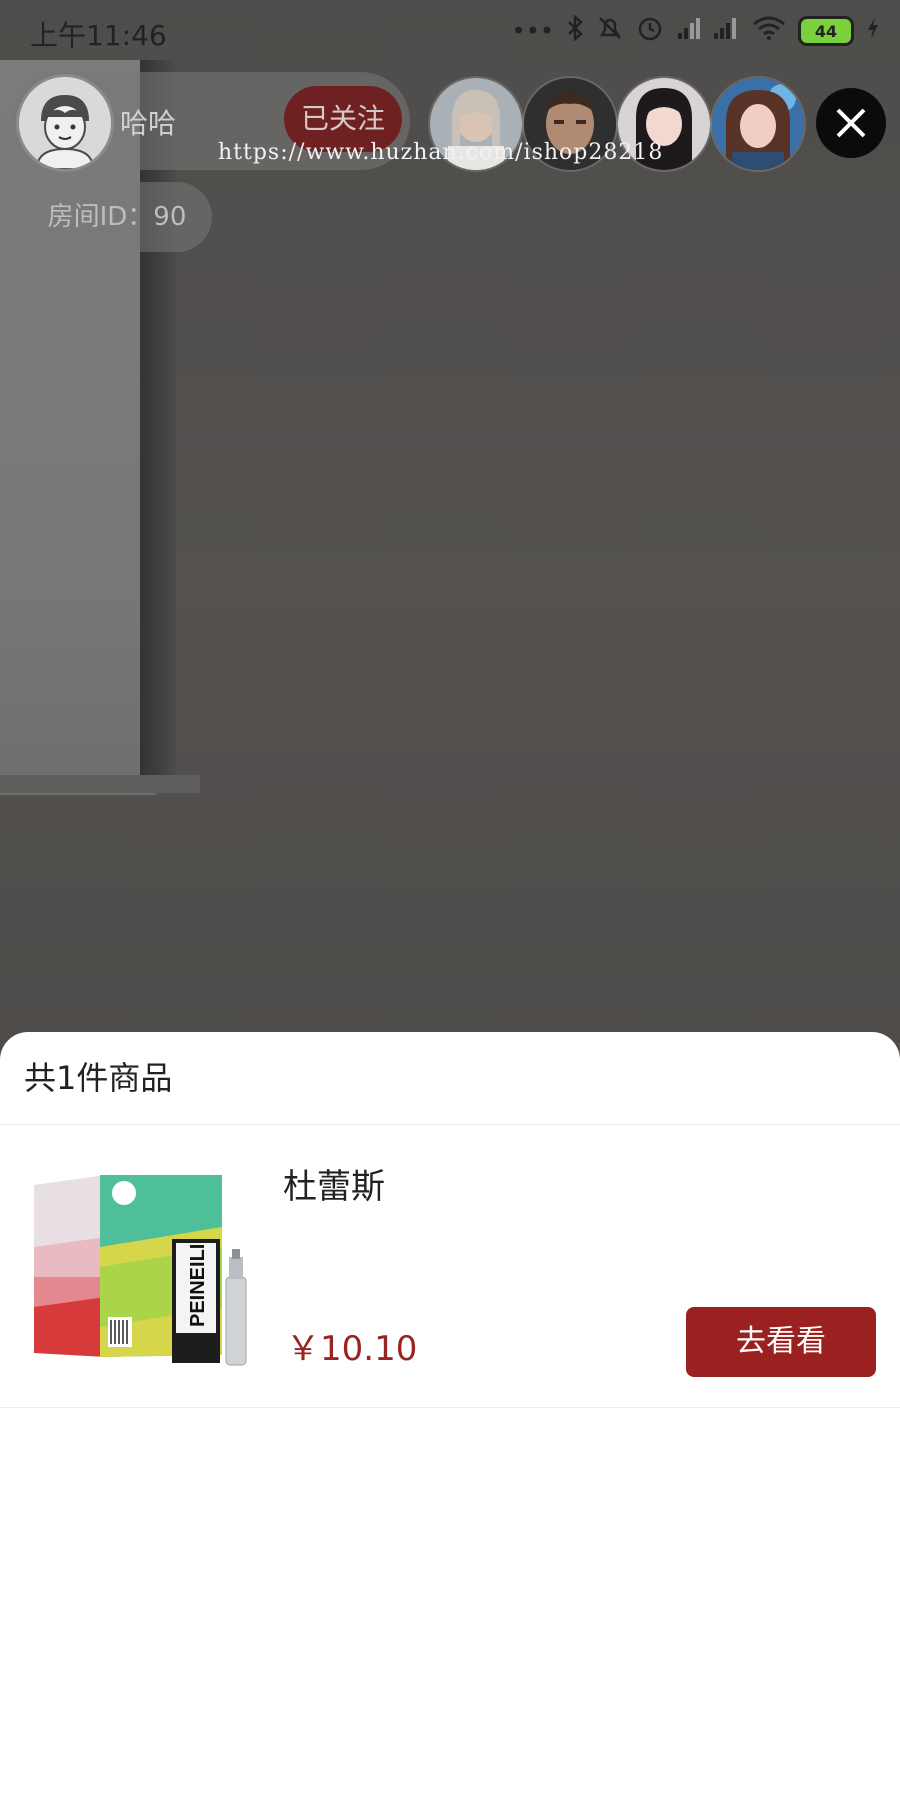 This screenshot has height=1800, width=900. What do you see at coordinates (575, 30) in the screenshot?
I see `bluetooth-icon` at bounding box center [575, 30].